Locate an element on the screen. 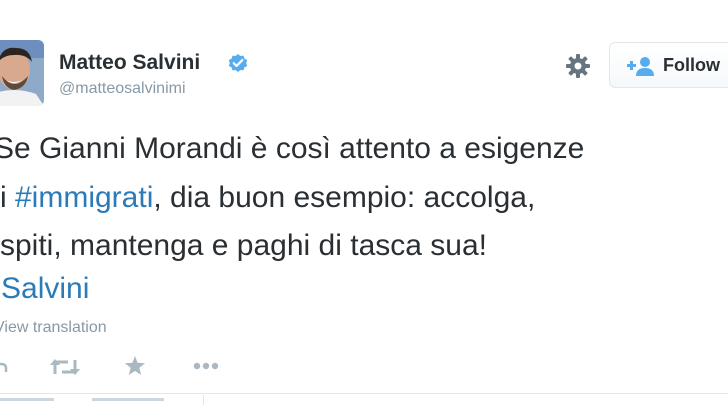 The width and height of the screenshot is (728, 405). tweet-text-segment: spiti, mantenga e paghi di tasca sua! is located at coordinates (243, 245).